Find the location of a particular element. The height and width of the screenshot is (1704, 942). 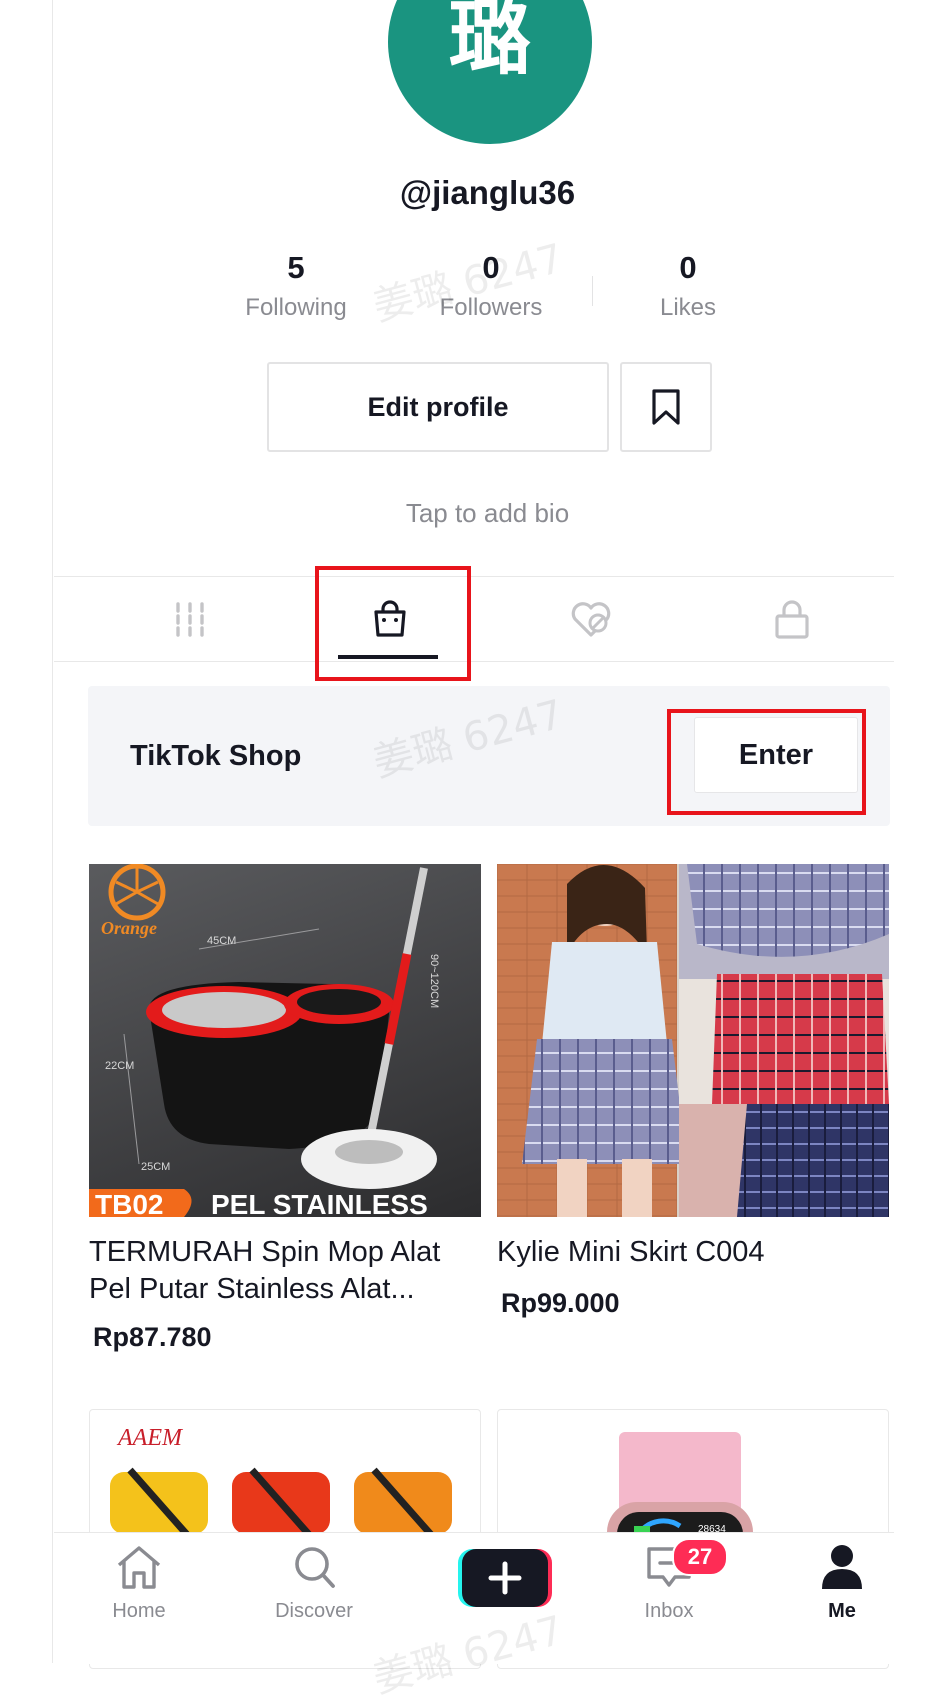

highlight-enter-button is located at coordinates (766, 762).